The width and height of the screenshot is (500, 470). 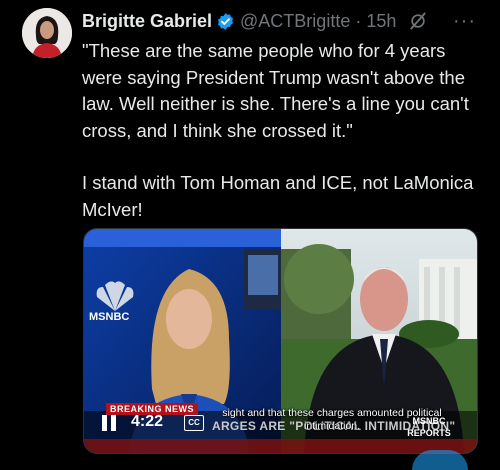 I want to click on avatar, so click(x=47, y=33).